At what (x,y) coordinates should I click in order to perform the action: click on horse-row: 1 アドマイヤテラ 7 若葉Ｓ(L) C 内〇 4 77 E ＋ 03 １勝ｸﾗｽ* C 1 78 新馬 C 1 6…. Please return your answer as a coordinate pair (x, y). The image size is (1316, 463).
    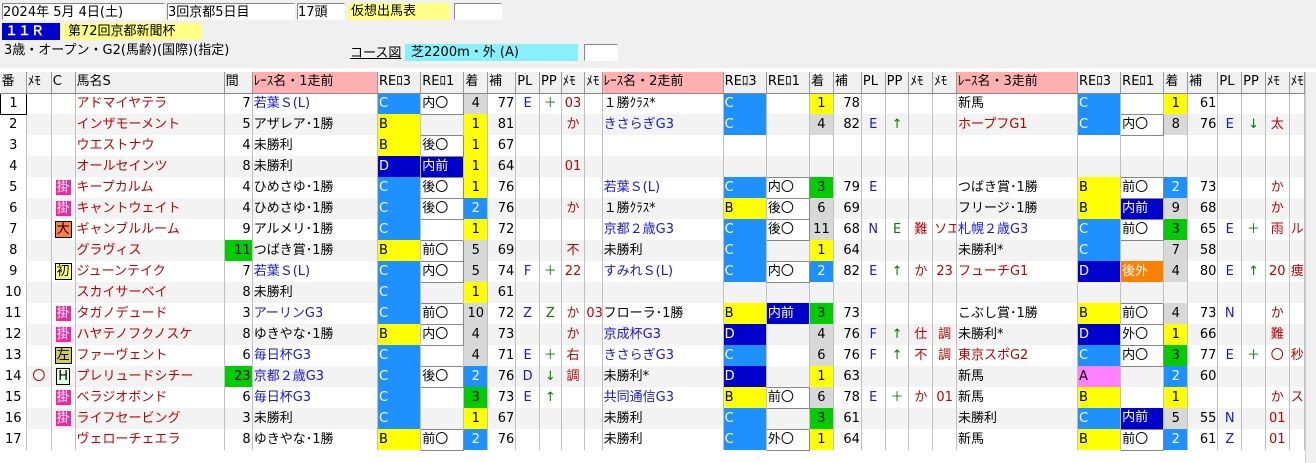
    Looking at the image, I should click on (653, 103).